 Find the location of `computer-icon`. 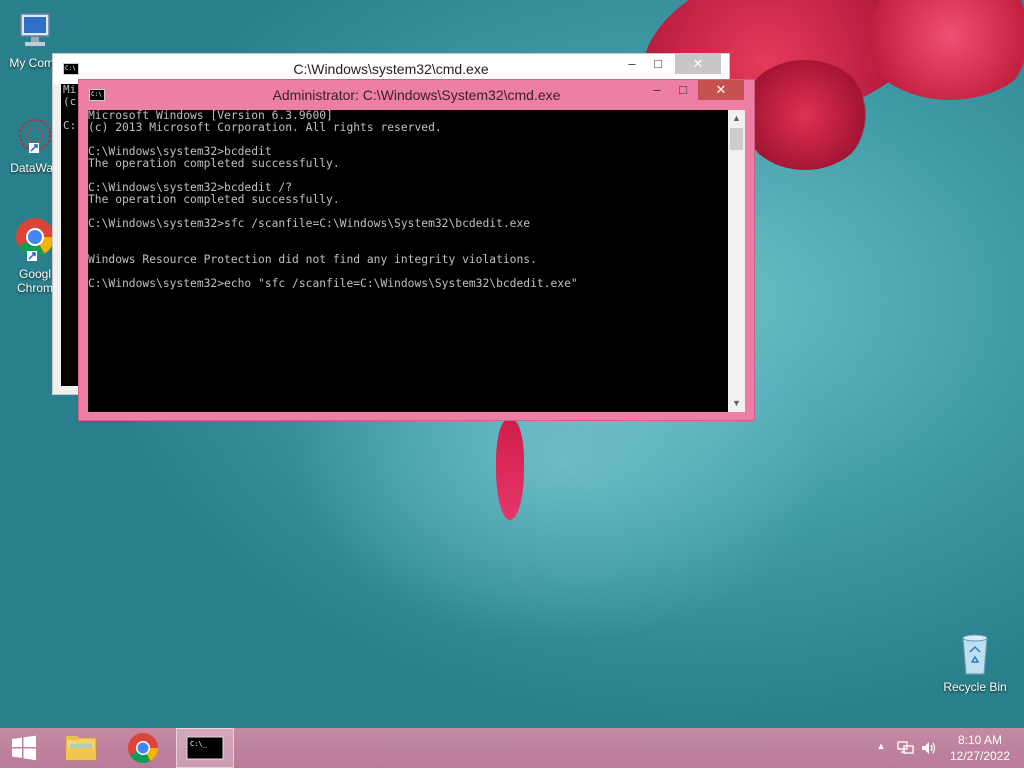

computer-icon is located at coordinates (35, 29).